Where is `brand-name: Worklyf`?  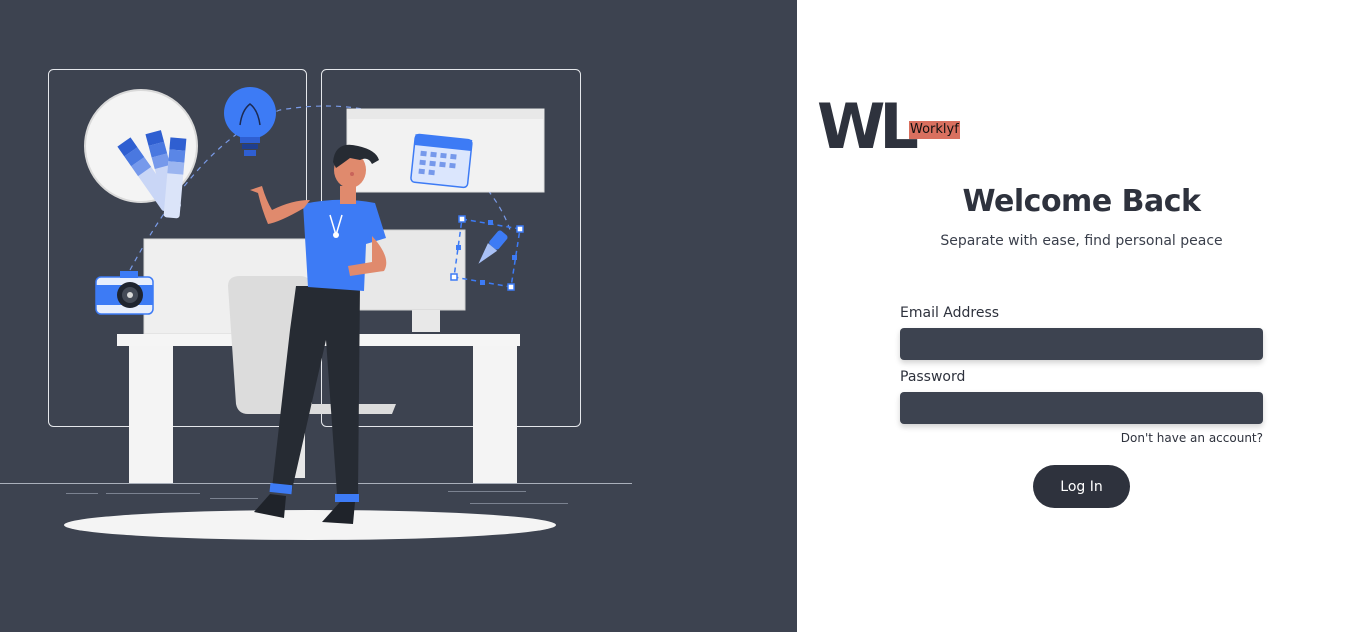 brand-name: Worklyf is located at coordinates (934, 130).